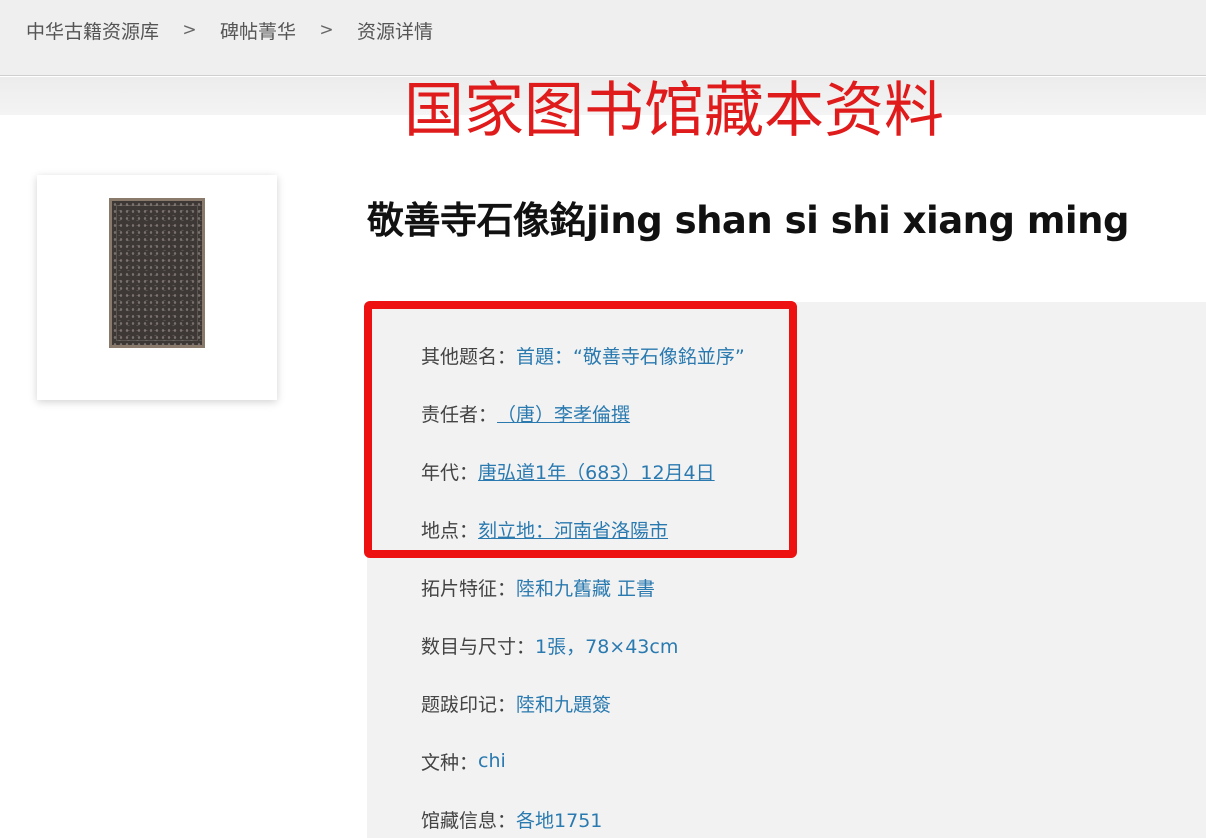  What do you see at coordinates (559, 820) in the screenshot?
I see `field-value: 各地1751` at bounding box center [559, 820].